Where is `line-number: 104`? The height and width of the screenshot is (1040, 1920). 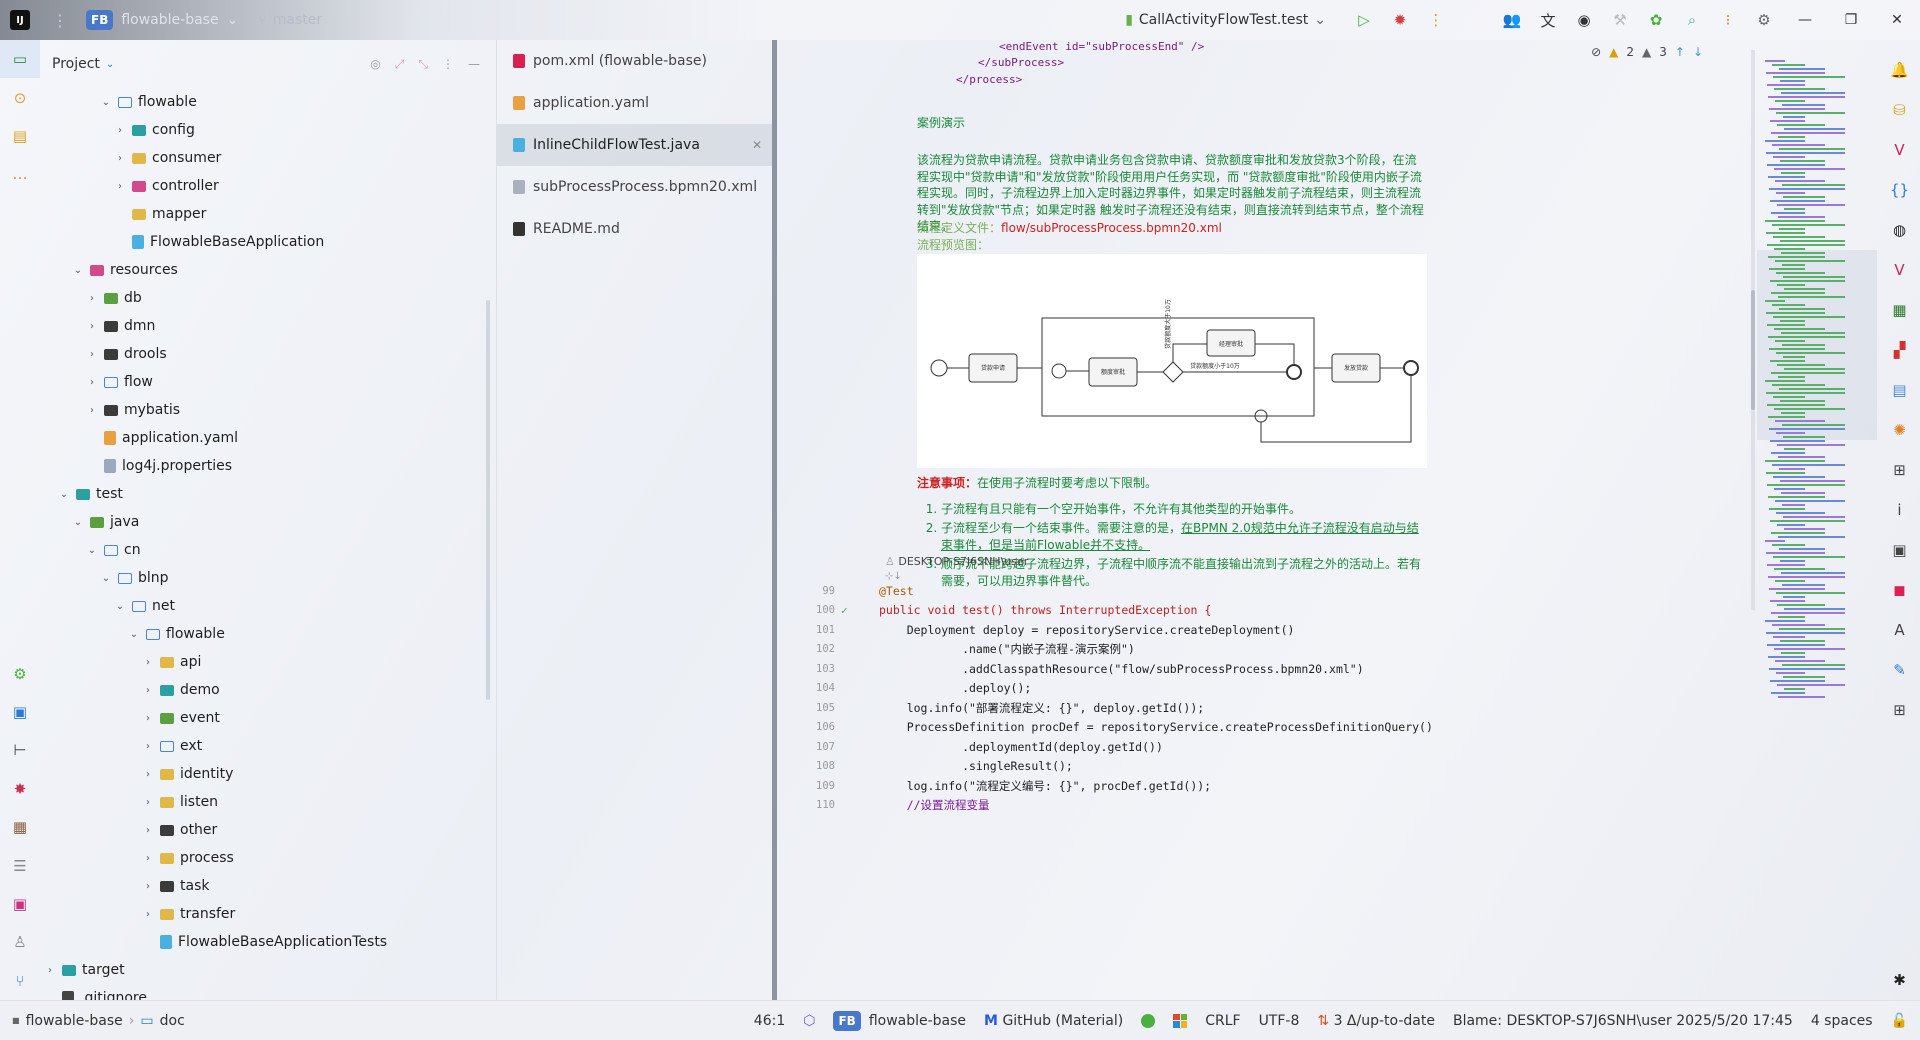
line-number: 104 is located at coordinates (809, 688).